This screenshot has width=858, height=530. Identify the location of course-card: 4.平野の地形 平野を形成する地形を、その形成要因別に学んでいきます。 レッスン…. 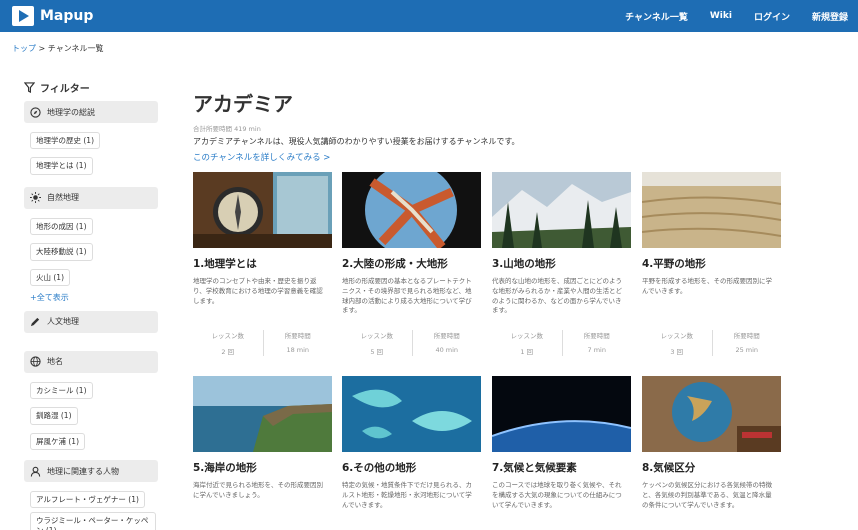
(711, 264).